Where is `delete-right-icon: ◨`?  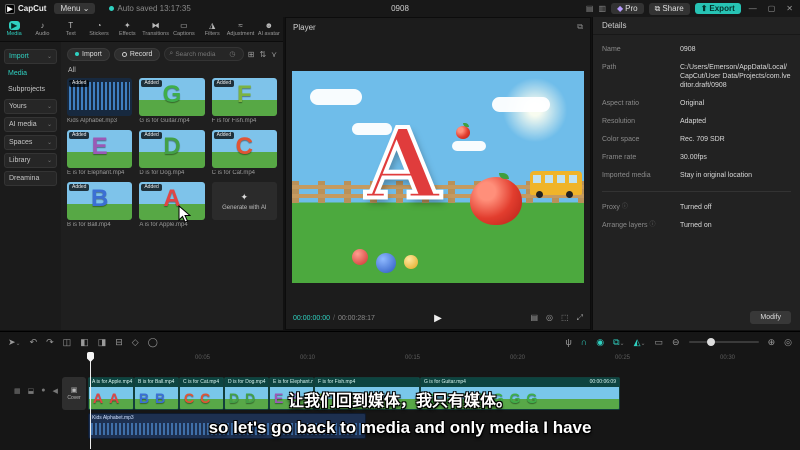
delete-right-icon: ◨ is located at coordinates (102, 342).